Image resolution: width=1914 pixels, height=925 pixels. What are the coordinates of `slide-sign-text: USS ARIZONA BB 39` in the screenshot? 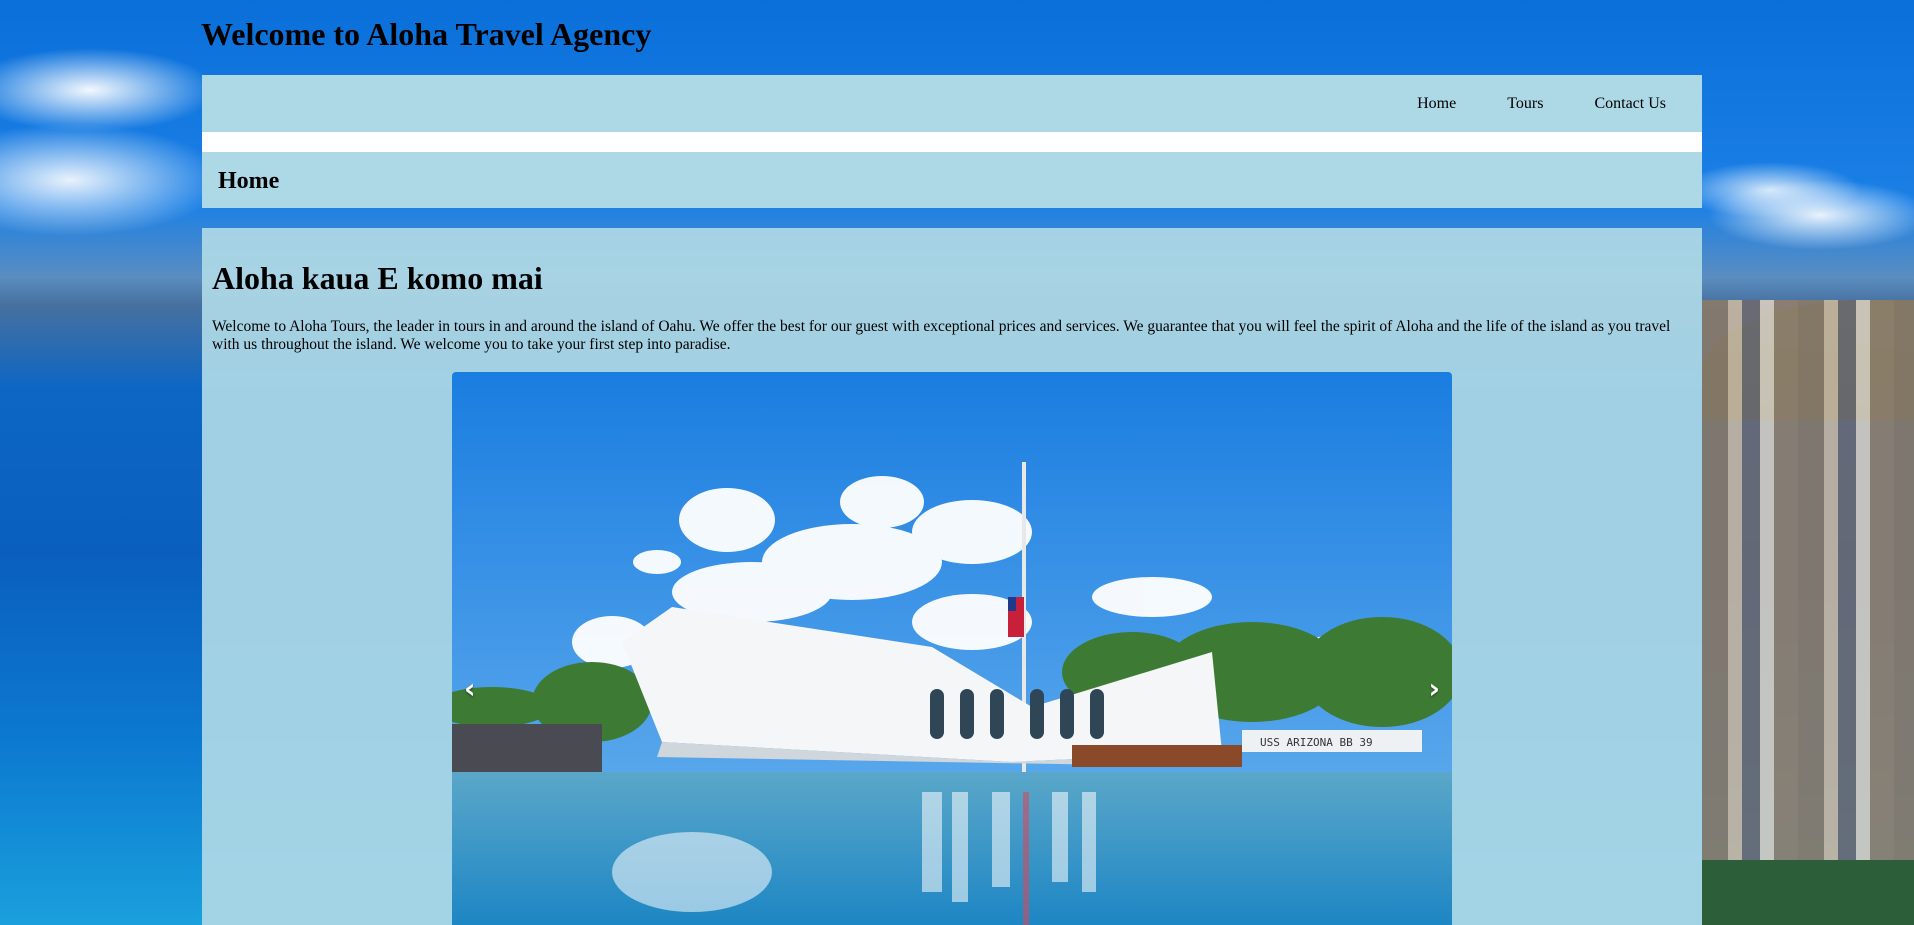 It's located at (1316, 742).